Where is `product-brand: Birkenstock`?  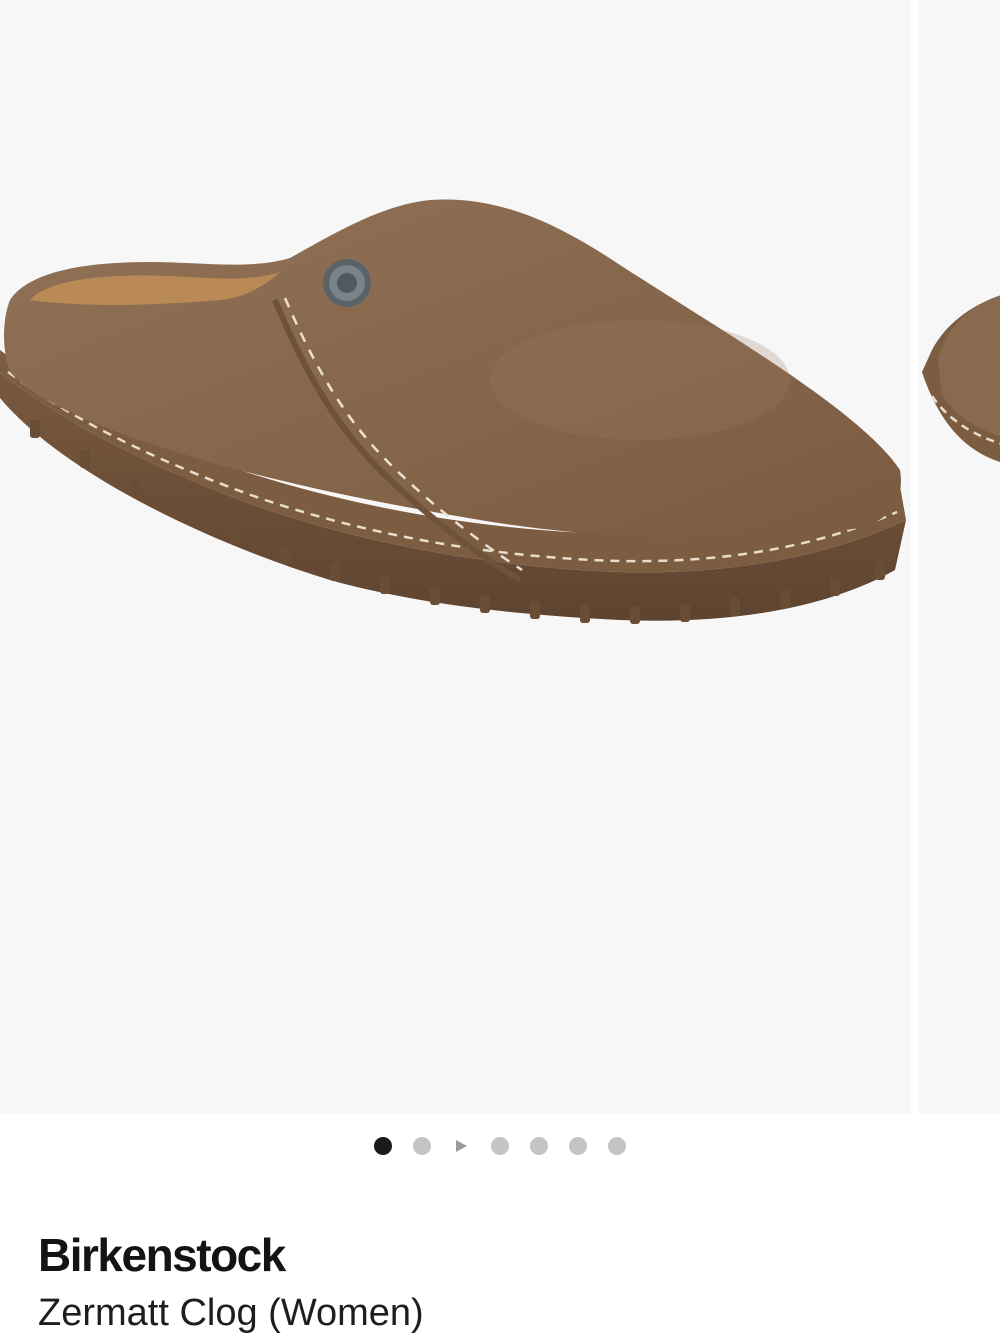
product-brand: Birkenstock is located at coordinates (162, 1255).